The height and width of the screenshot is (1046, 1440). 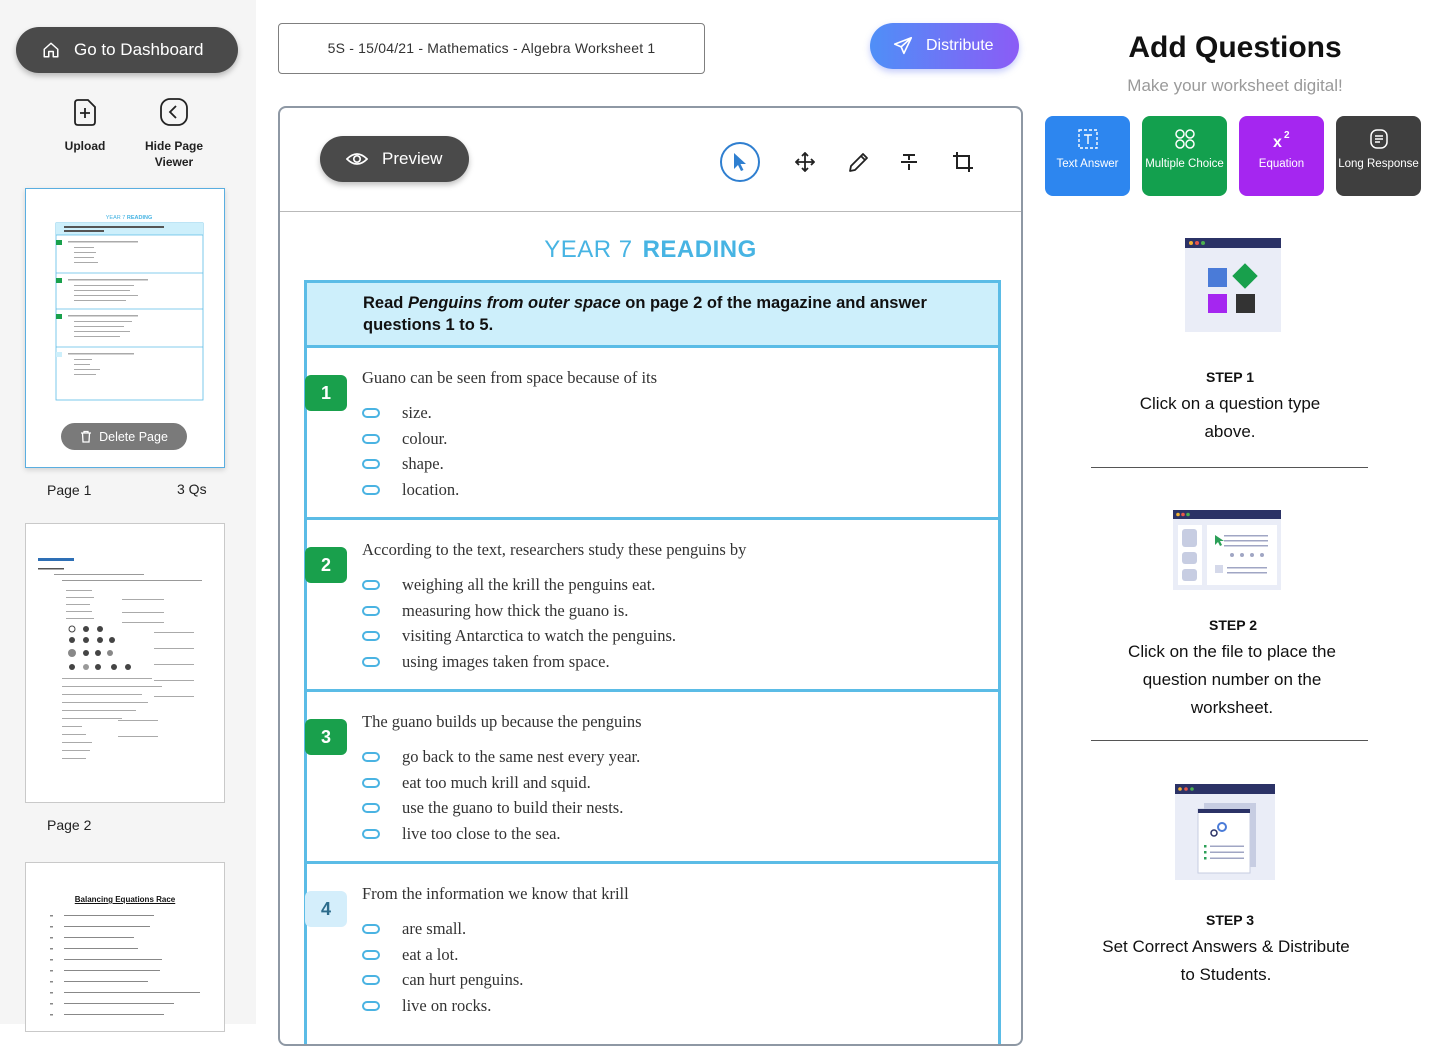 I want to click on question-text: The guano builds up because the penguins, so click(x=502, y=721).